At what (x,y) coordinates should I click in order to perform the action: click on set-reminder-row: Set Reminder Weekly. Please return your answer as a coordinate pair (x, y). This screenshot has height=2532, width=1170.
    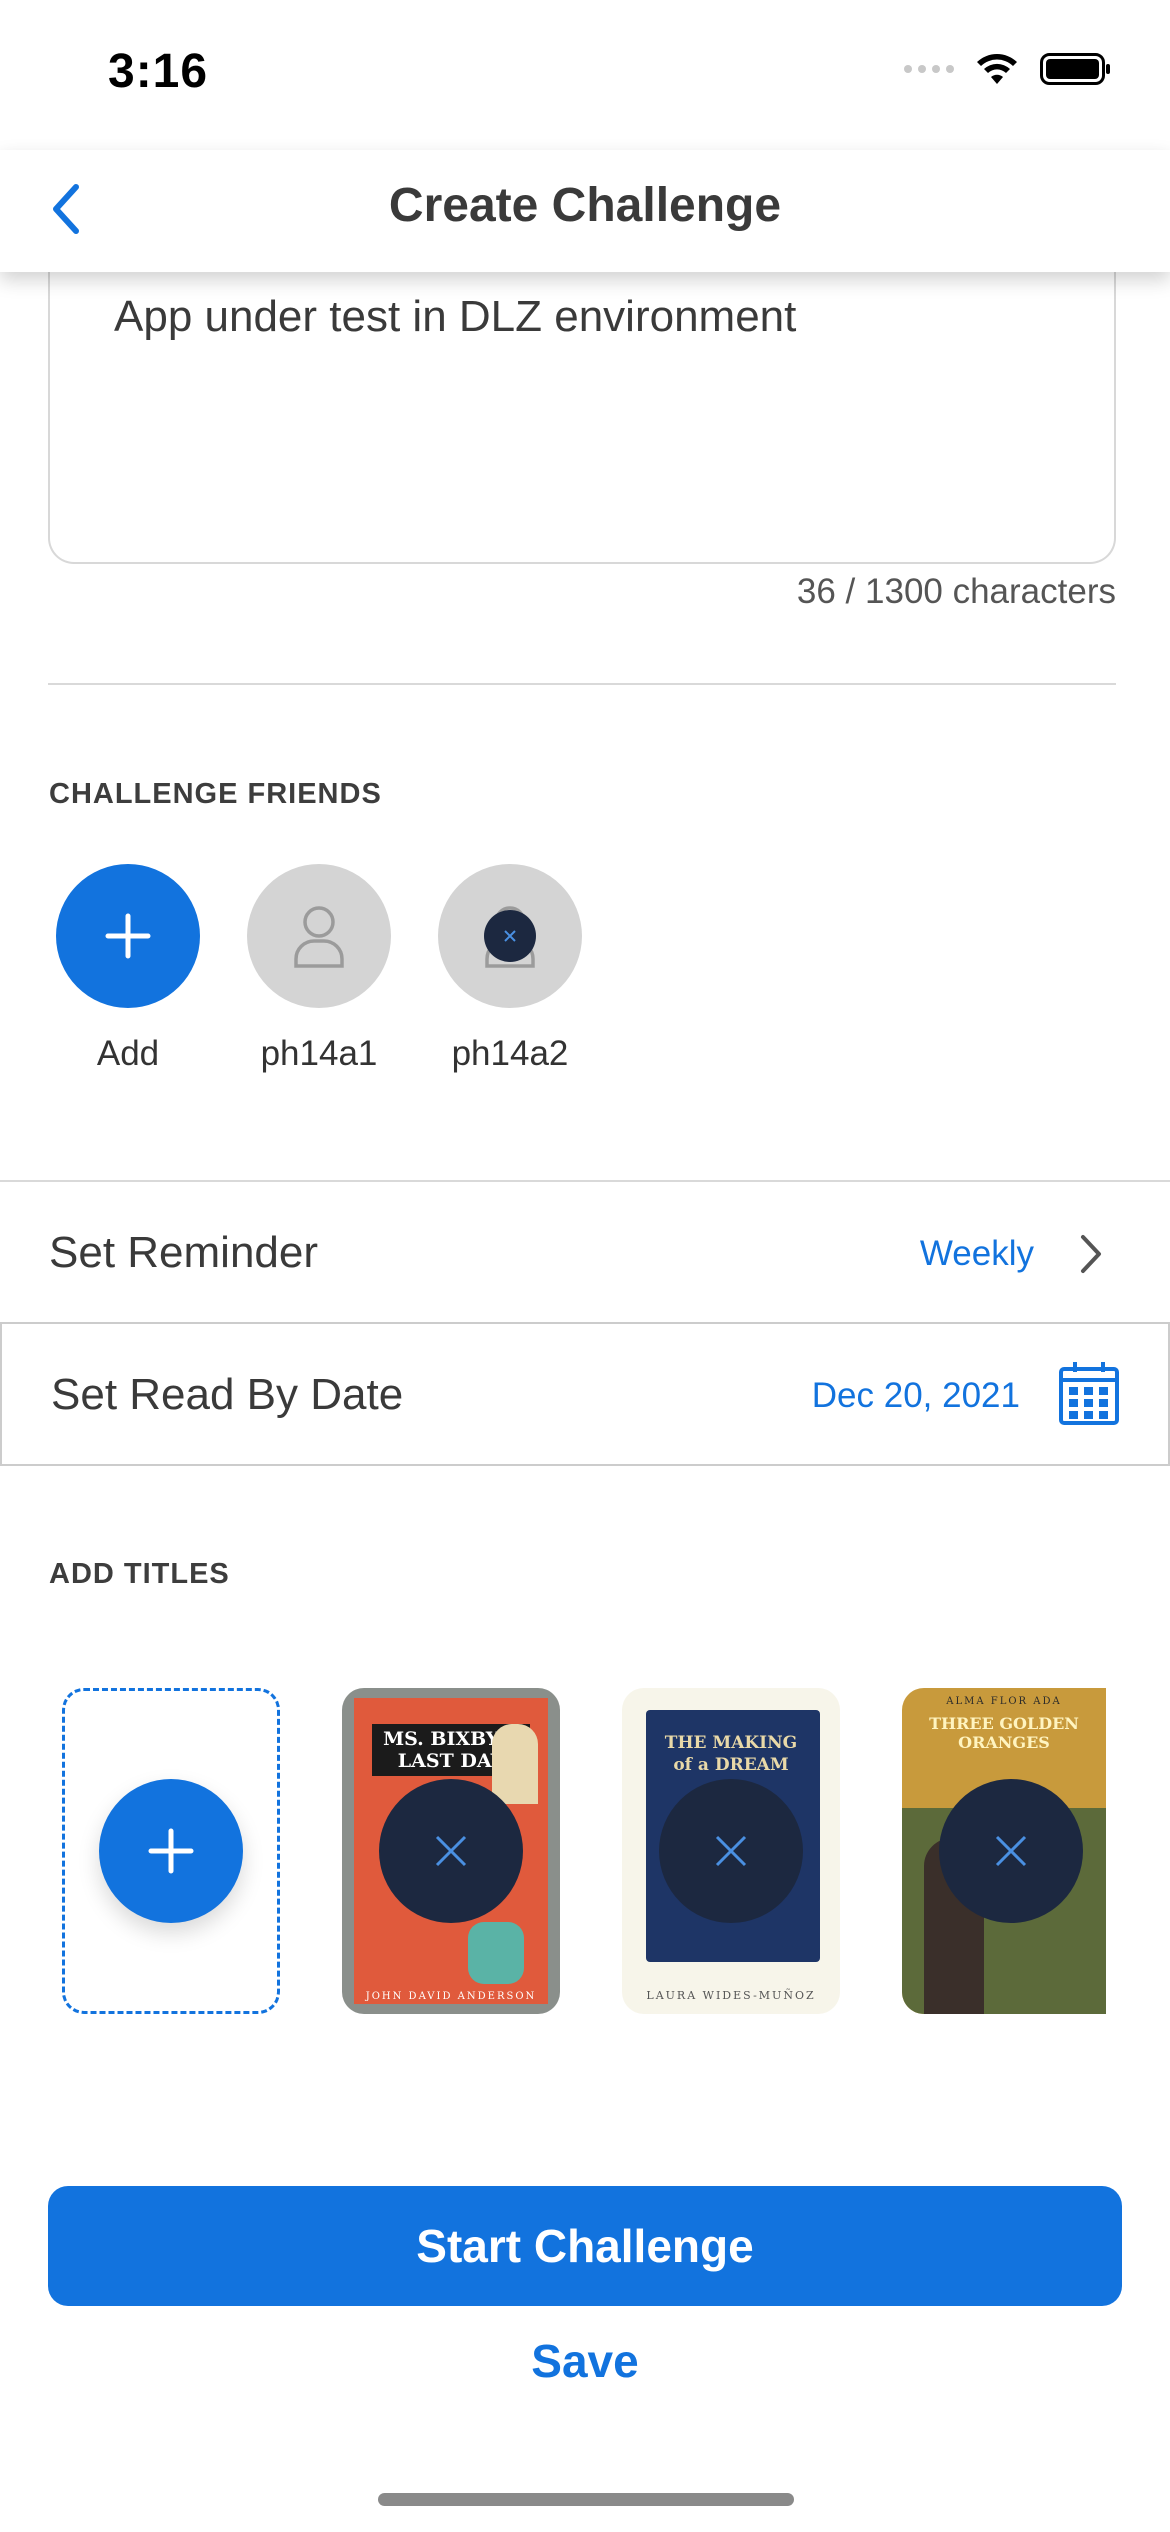
    Looking at the image, I should click on (585, 1252).